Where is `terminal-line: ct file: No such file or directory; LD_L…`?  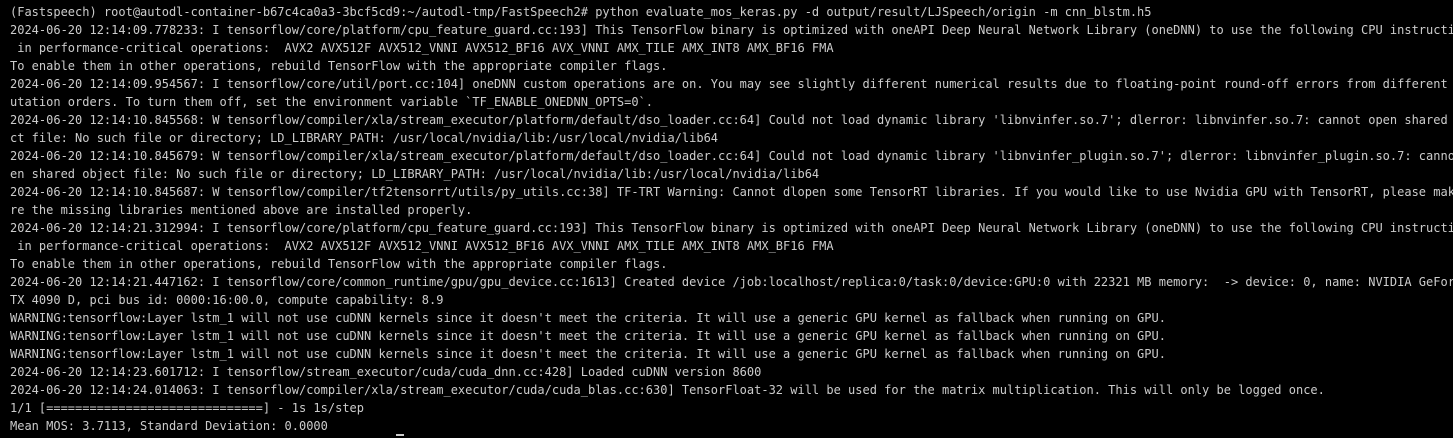 terminal-line: ct file: No such file or directory; LD_L… is located at coordinates (364, 138).